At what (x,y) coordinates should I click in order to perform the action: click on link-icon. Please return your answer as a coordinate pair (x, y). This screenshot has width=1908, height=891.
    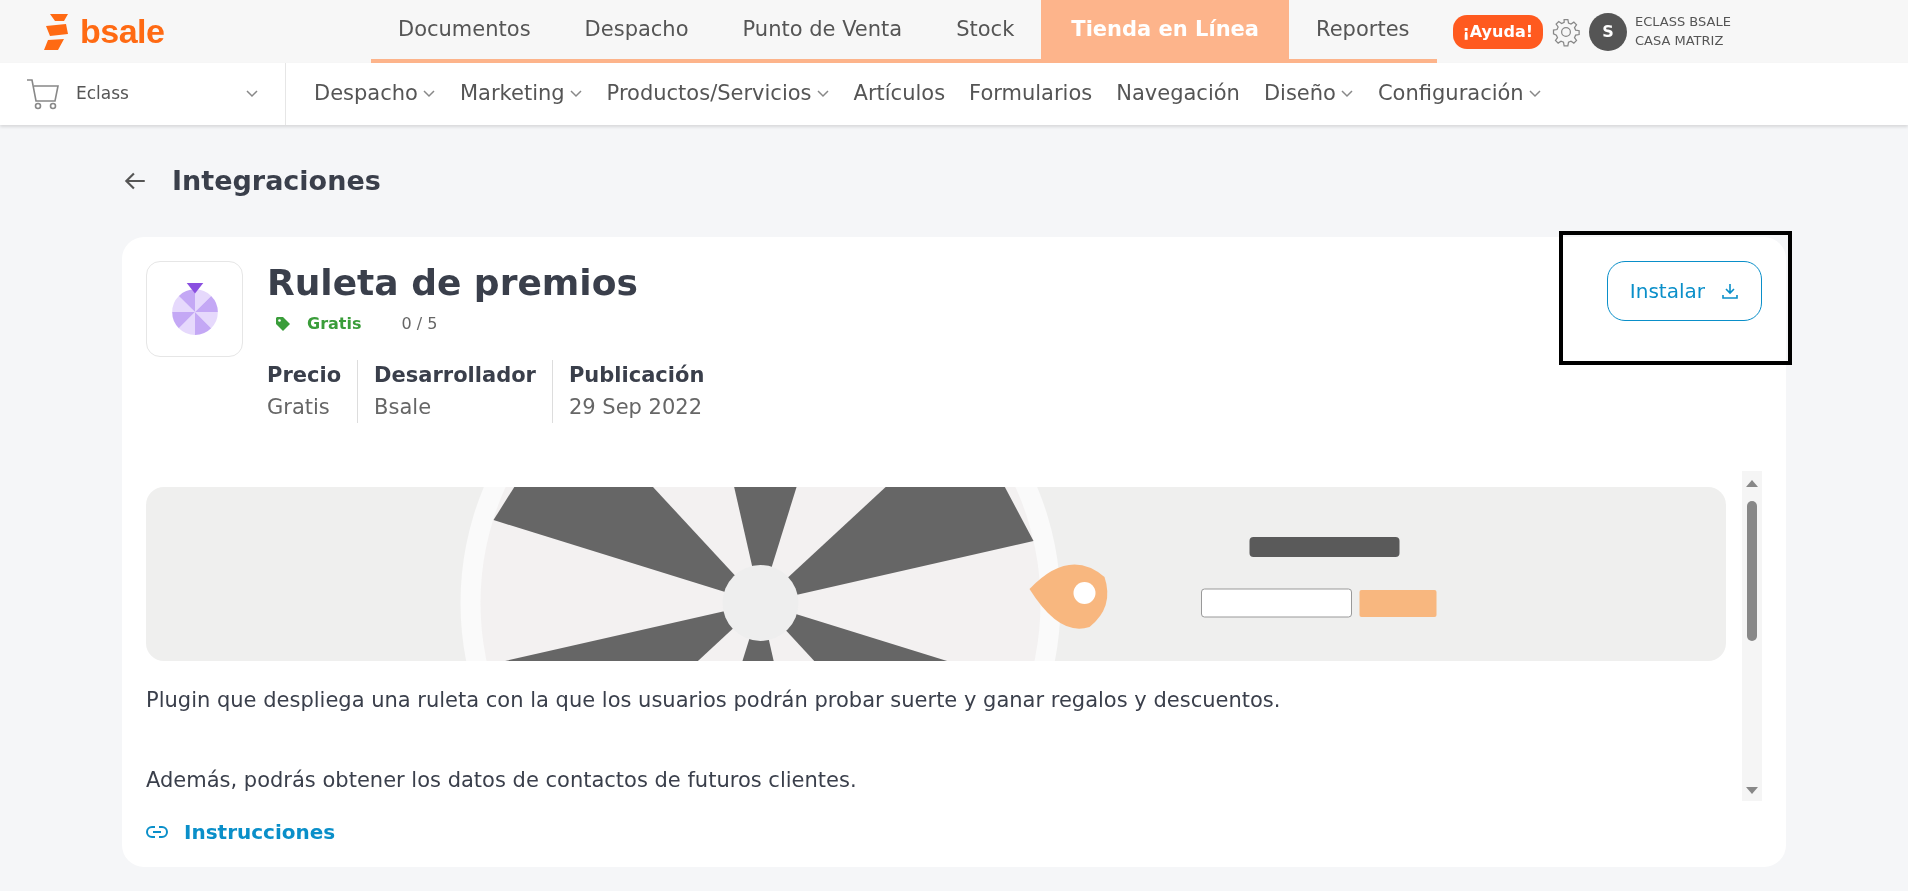
    Looking at the image, I should click on (157, 832).